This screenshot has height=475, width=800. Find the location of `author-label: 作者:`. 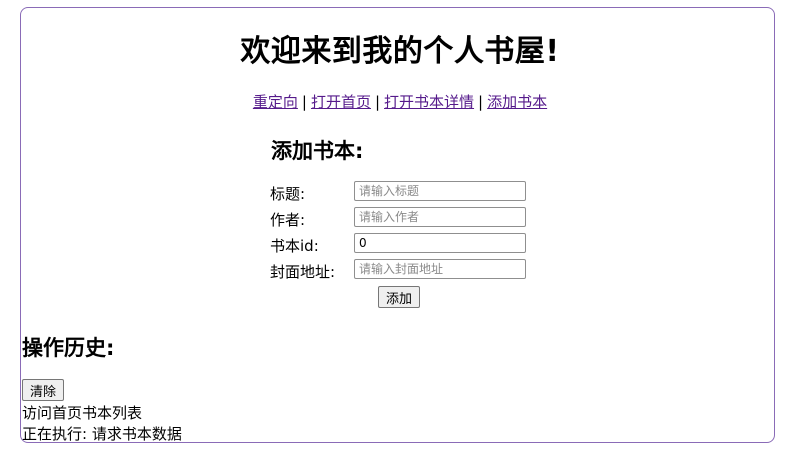

author-label: 作者: is located at coordinates (288, 220).